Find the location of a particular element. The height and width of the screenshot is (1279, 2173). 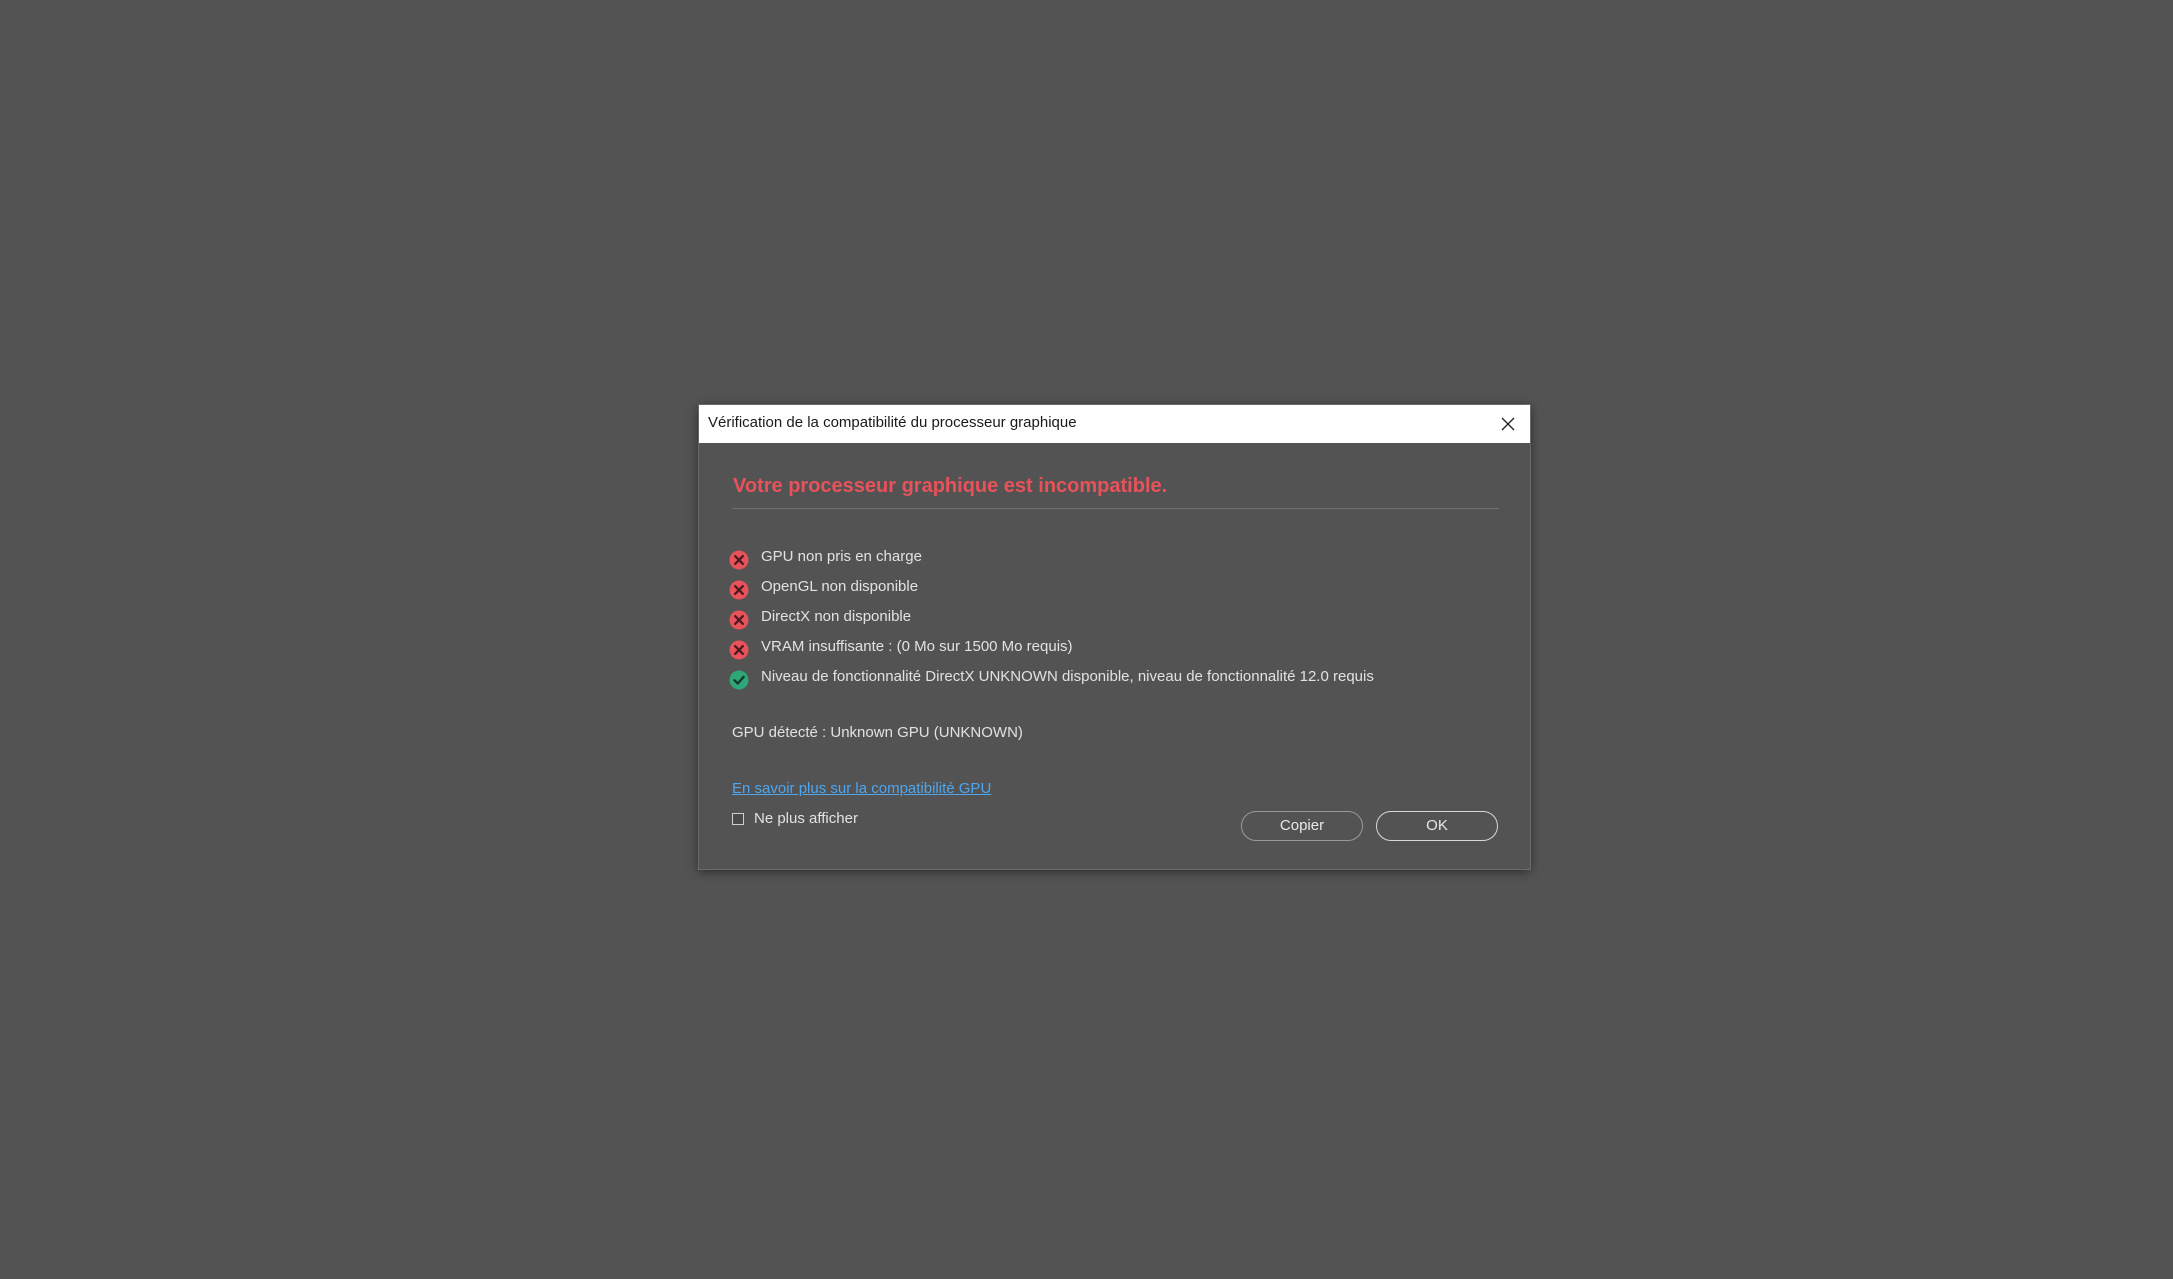

checkbox-label: Ne plus afficher is located at coordinates (806, 818).